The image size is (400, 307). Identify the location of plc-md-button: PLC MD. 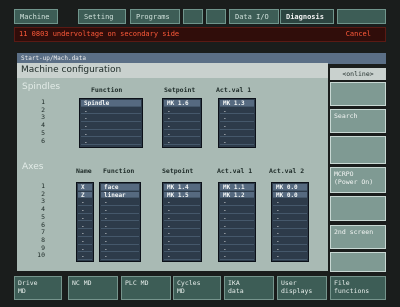
(146, 288).